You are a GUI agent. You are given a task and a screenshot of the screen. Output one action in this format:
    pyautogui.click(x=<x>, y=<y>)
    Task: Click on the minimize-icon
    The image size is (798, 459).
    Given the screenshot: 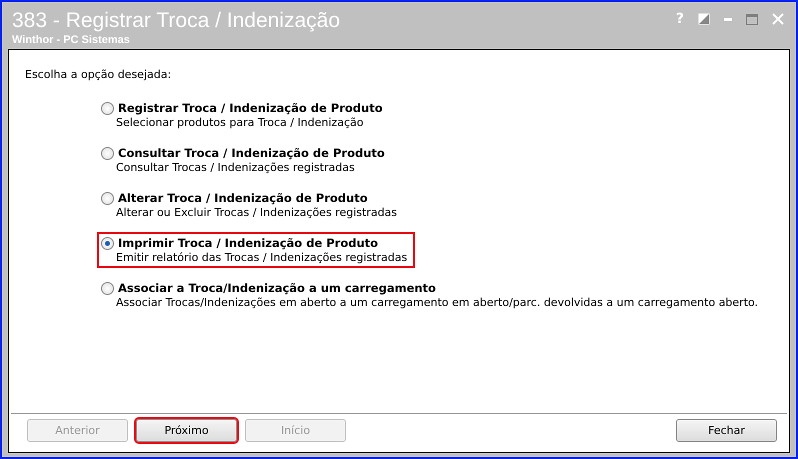 What is the action you would take?
    pyautogui.click(x=728, y=19)
    